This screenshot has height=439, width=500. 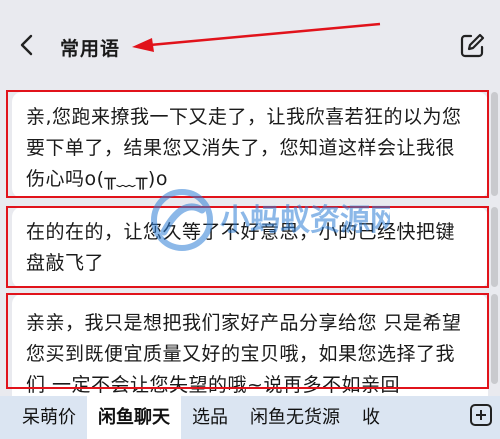 I want to click on back-arrow-icon, so click(x=27, y=45).